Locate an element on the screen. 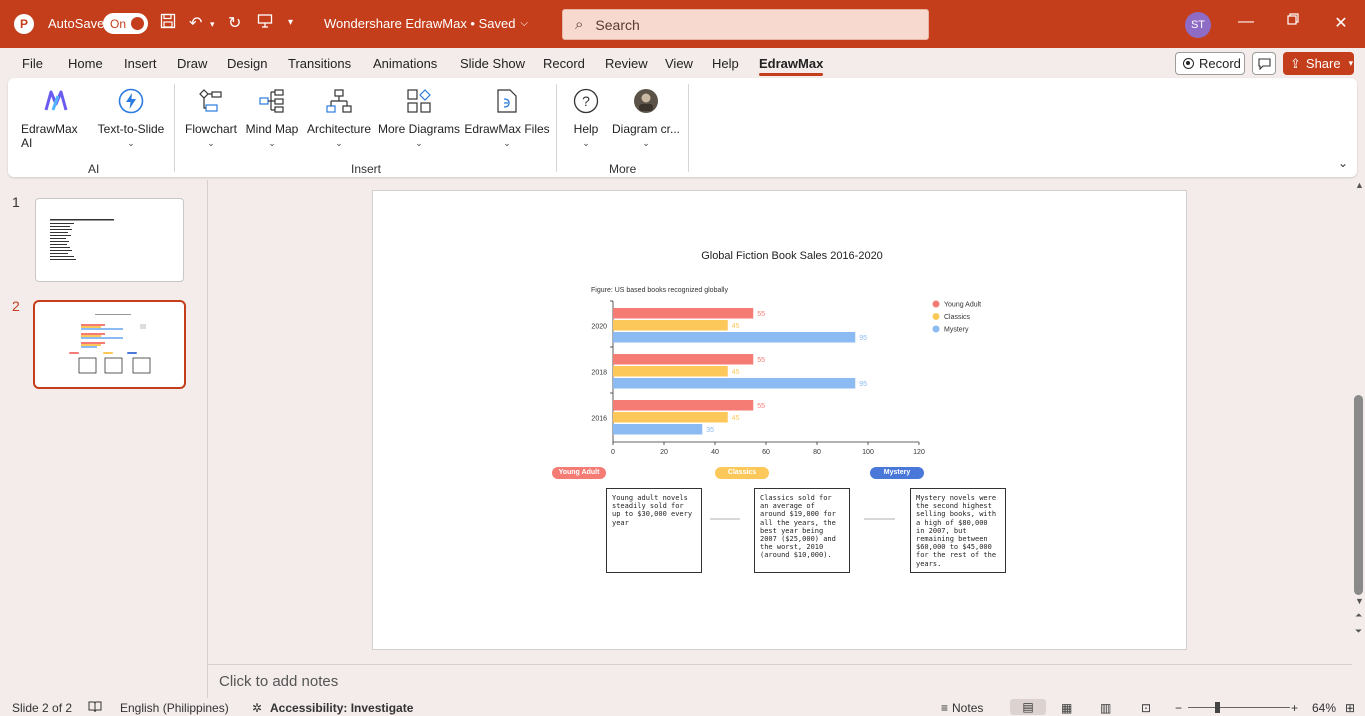 The image size is (1365, 716). legend-label: Young Adult is located at coordinates (962, 305).